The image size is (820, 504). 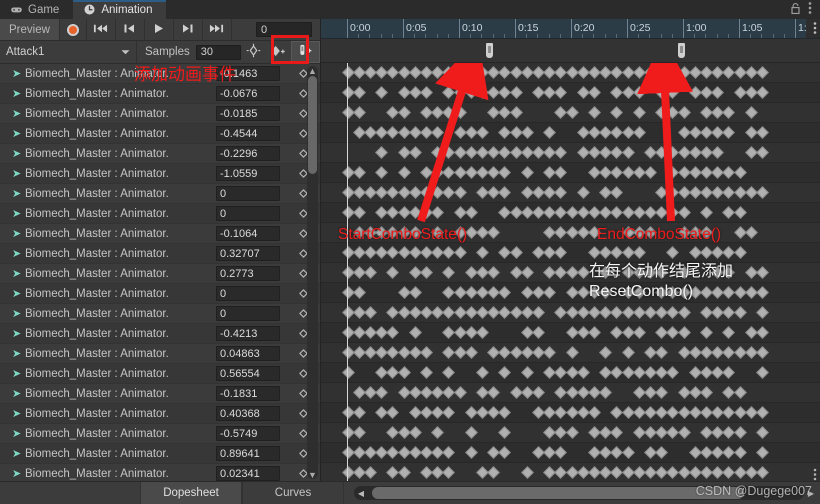 I want to click on tab-animation: Animation, so click(x=120, y=9).